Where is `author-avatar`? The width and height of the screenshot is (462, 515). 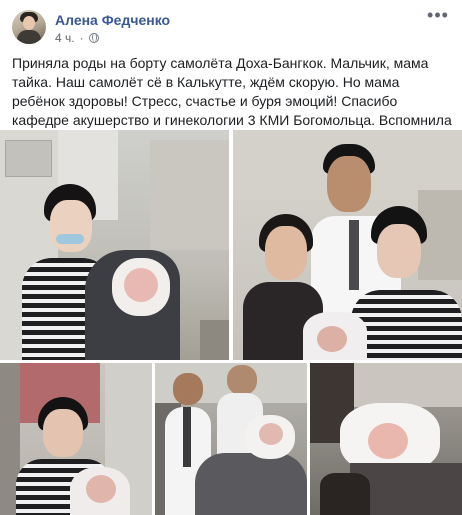 author-avatar is located at coordinates (29, 27).